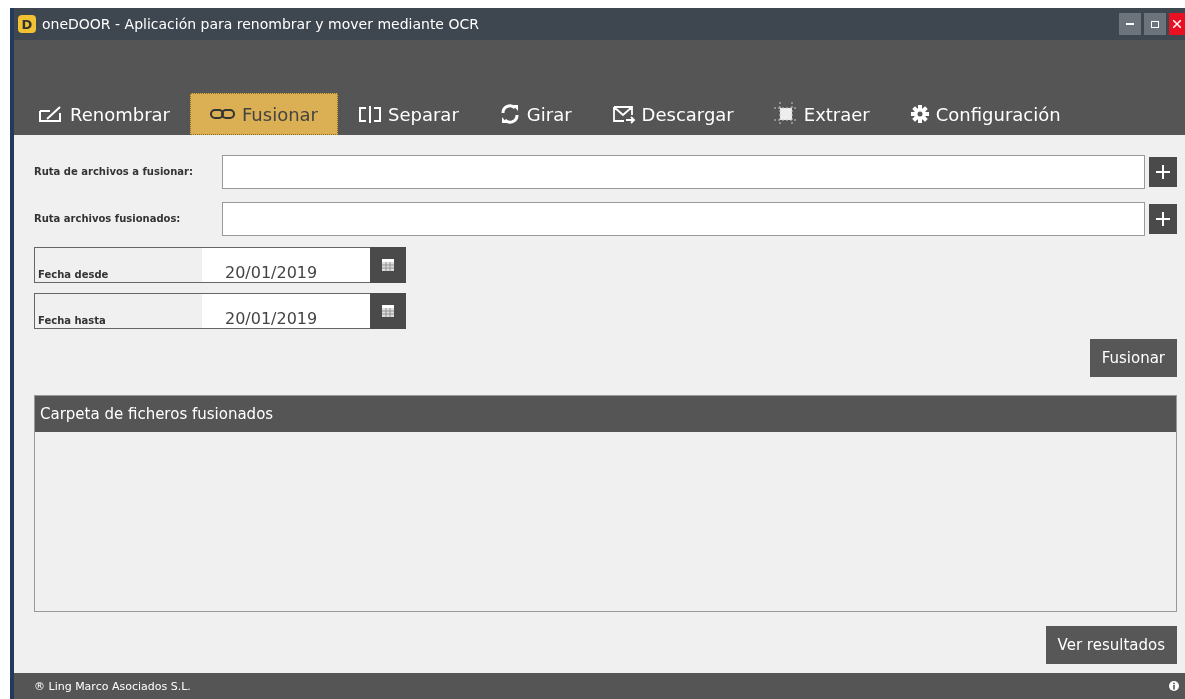 This screenshot has height=699, width=1185. I want to click on tab: Descargar, so click(672, 114).